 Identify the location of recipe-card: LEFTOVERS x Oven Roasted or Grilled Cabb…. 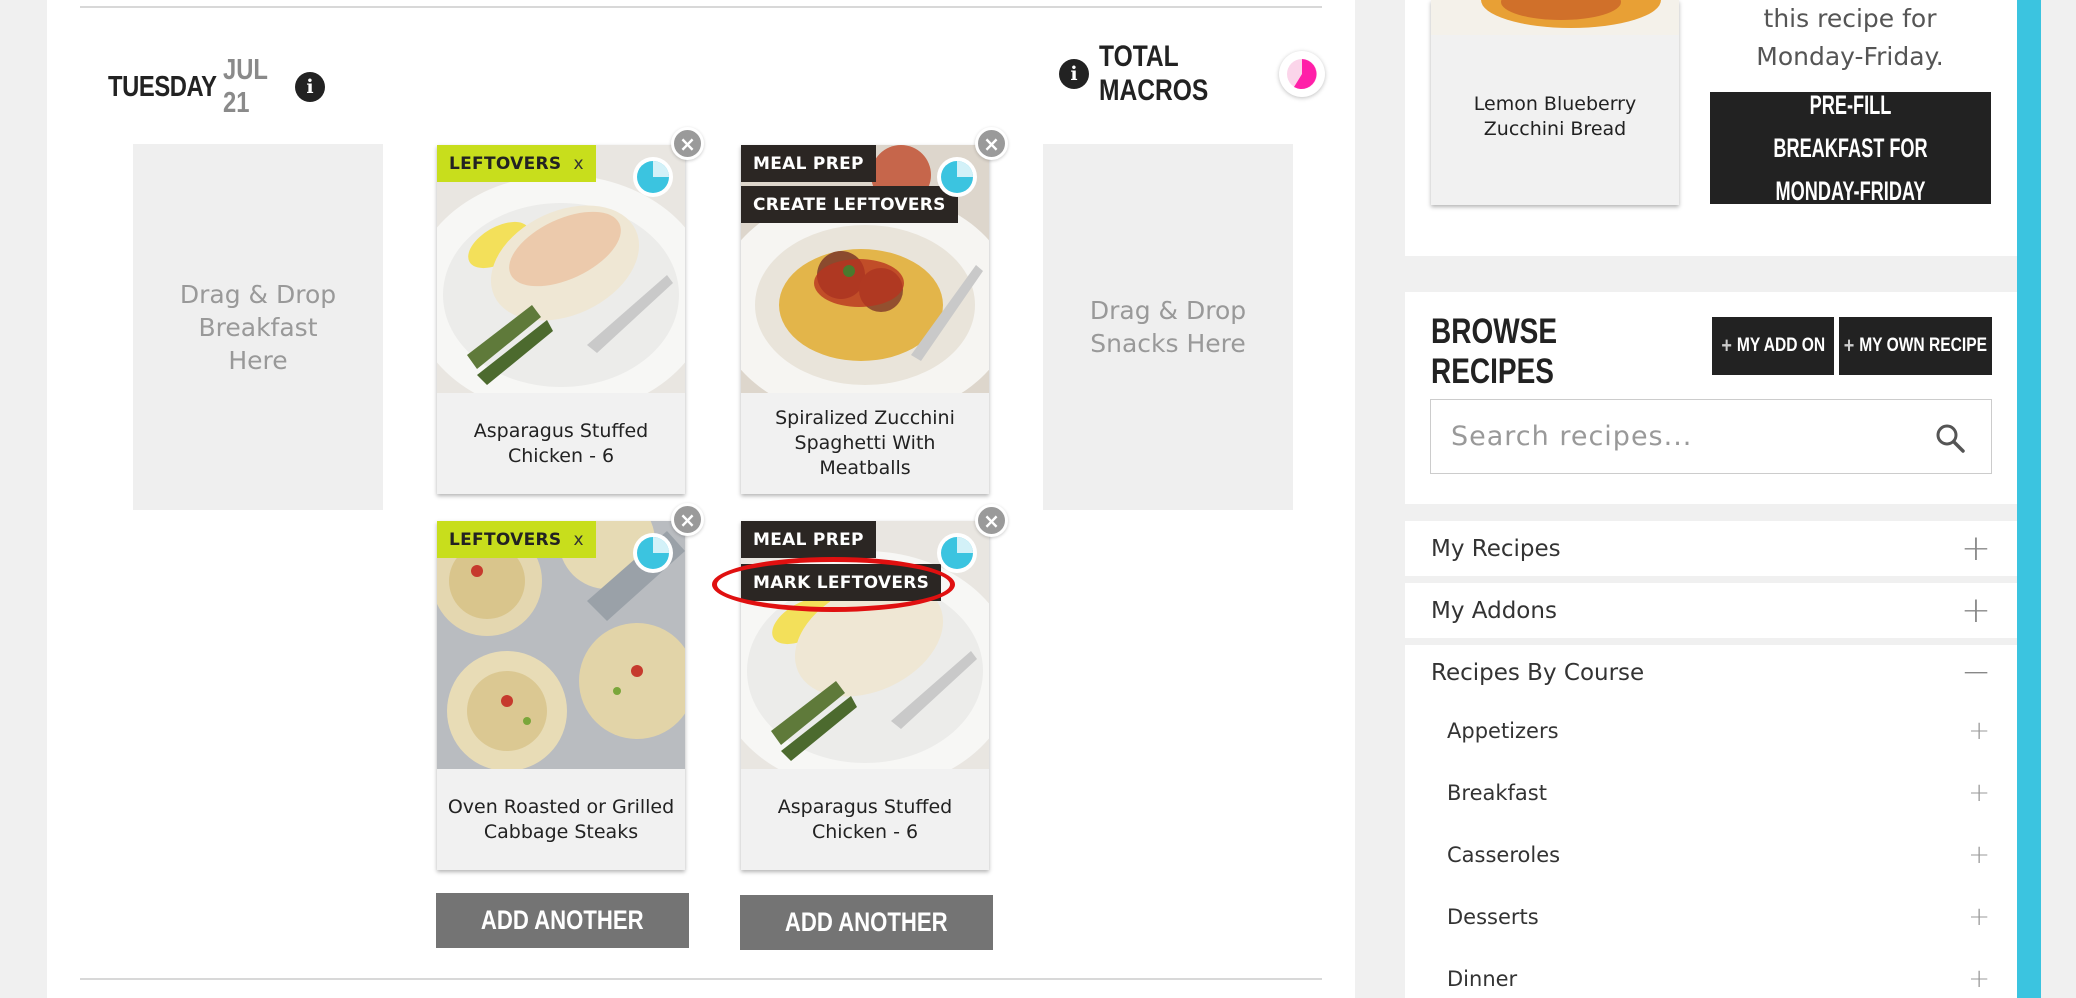
(561, 695).